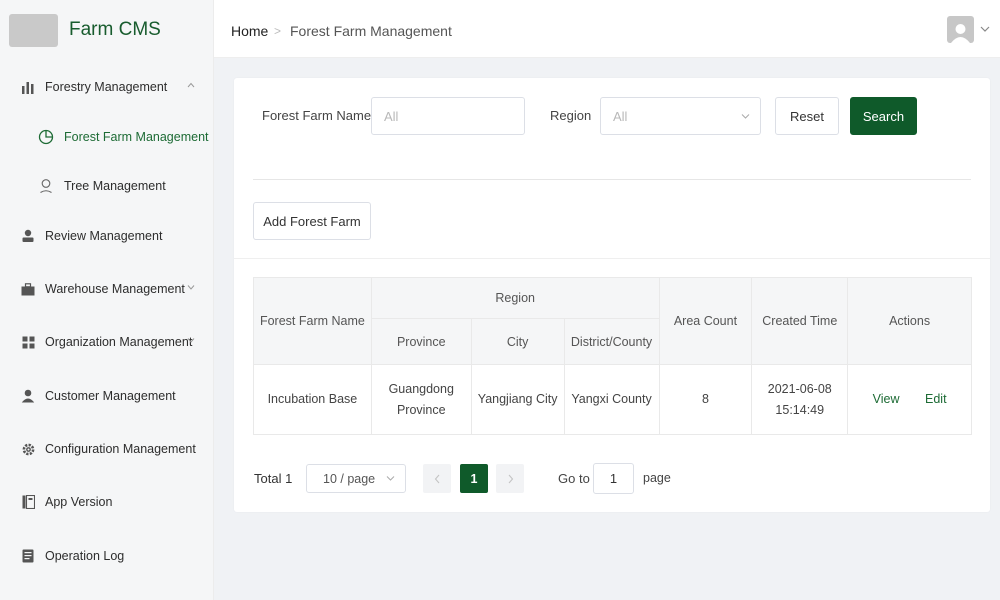 Image resolution: width=1000 pixels, height=600 pixels. Describe the element at coordinates (115, 186) in the screenshot. I see `sidebar-item-label: Tree Management` at that location.